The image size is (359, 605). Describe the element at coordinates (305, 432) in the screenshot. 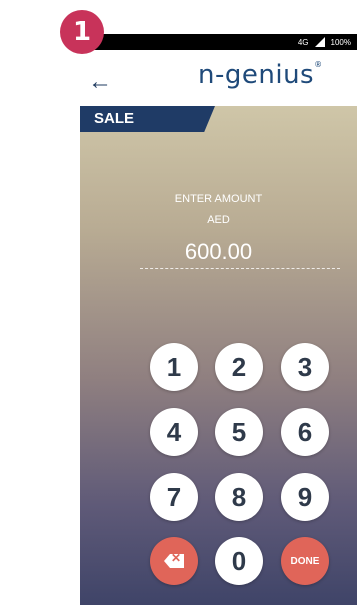

I see `key-6: 6` at that location.